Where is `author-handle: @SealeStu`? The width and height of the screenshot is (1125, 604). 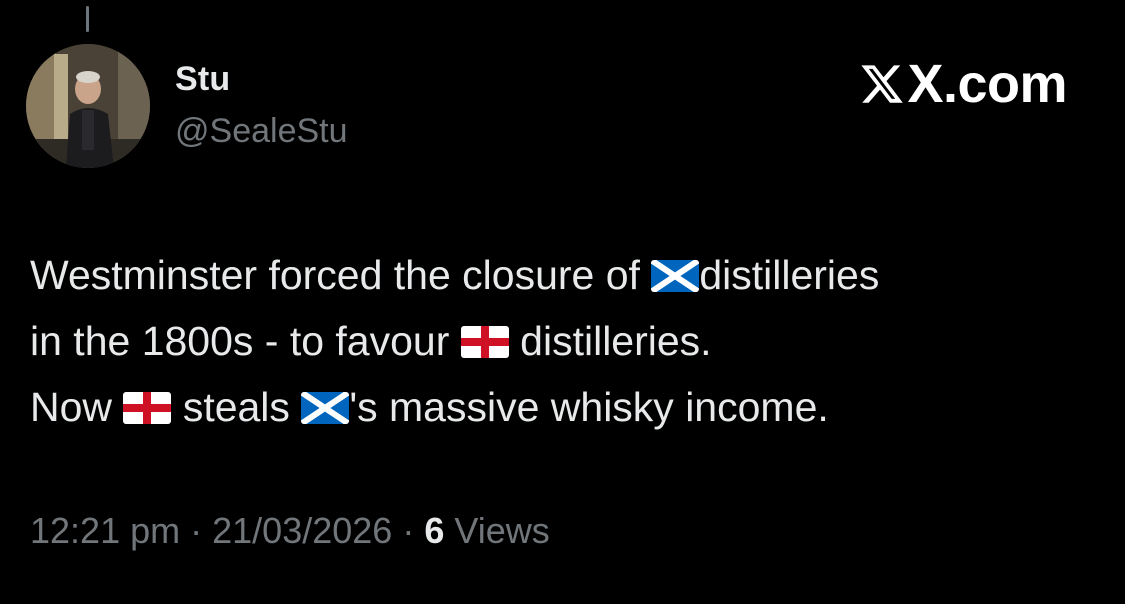
author-handle: @SealeStu is located at coordinates (261, 131).